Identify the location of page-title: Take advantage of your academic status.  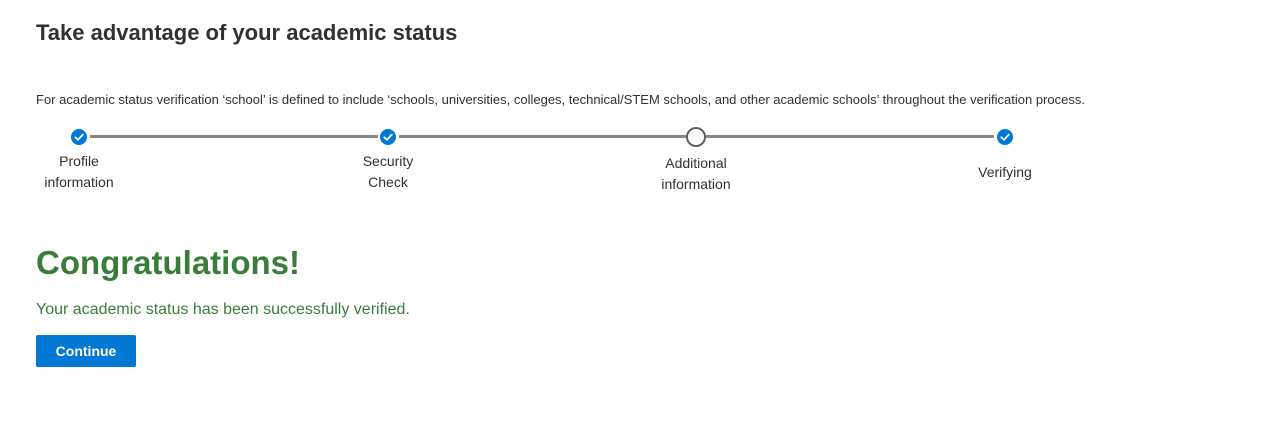
(247, 32).